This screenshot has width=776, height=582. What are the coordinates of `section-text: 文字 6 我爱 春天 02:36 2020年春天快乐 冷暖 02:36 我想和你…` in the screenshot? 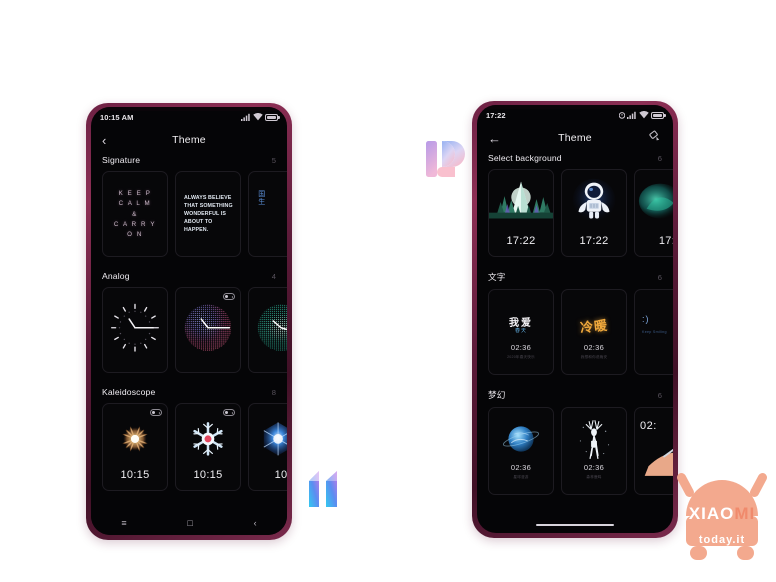 It's located at (575, 323).